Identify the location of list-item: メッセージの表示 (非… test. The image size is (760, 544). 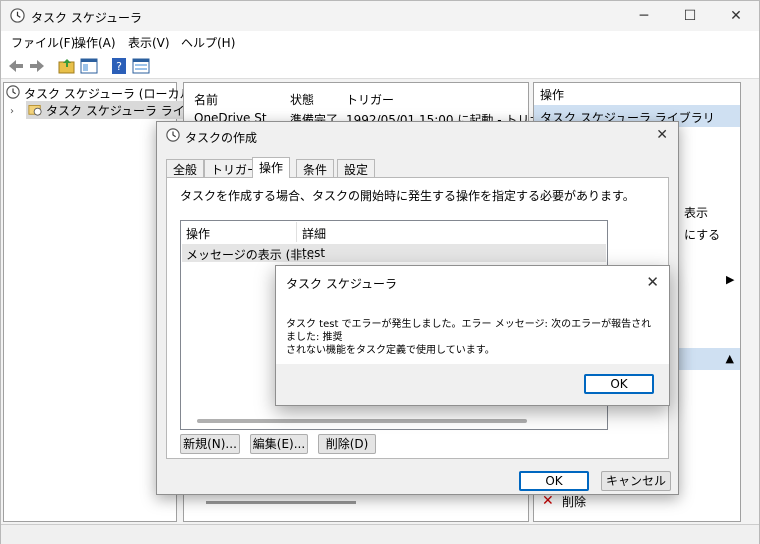
(394, 253).